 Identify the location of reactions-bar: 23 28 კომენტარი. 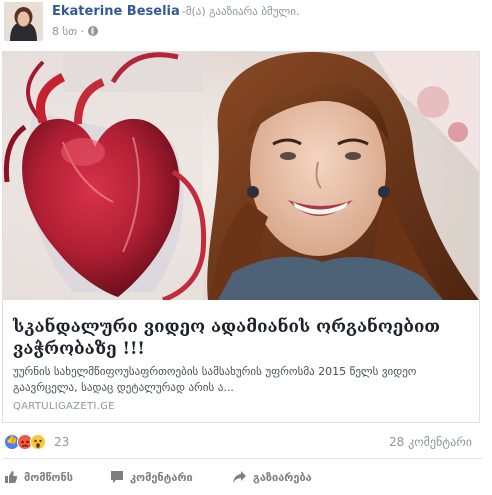
(246, 442).